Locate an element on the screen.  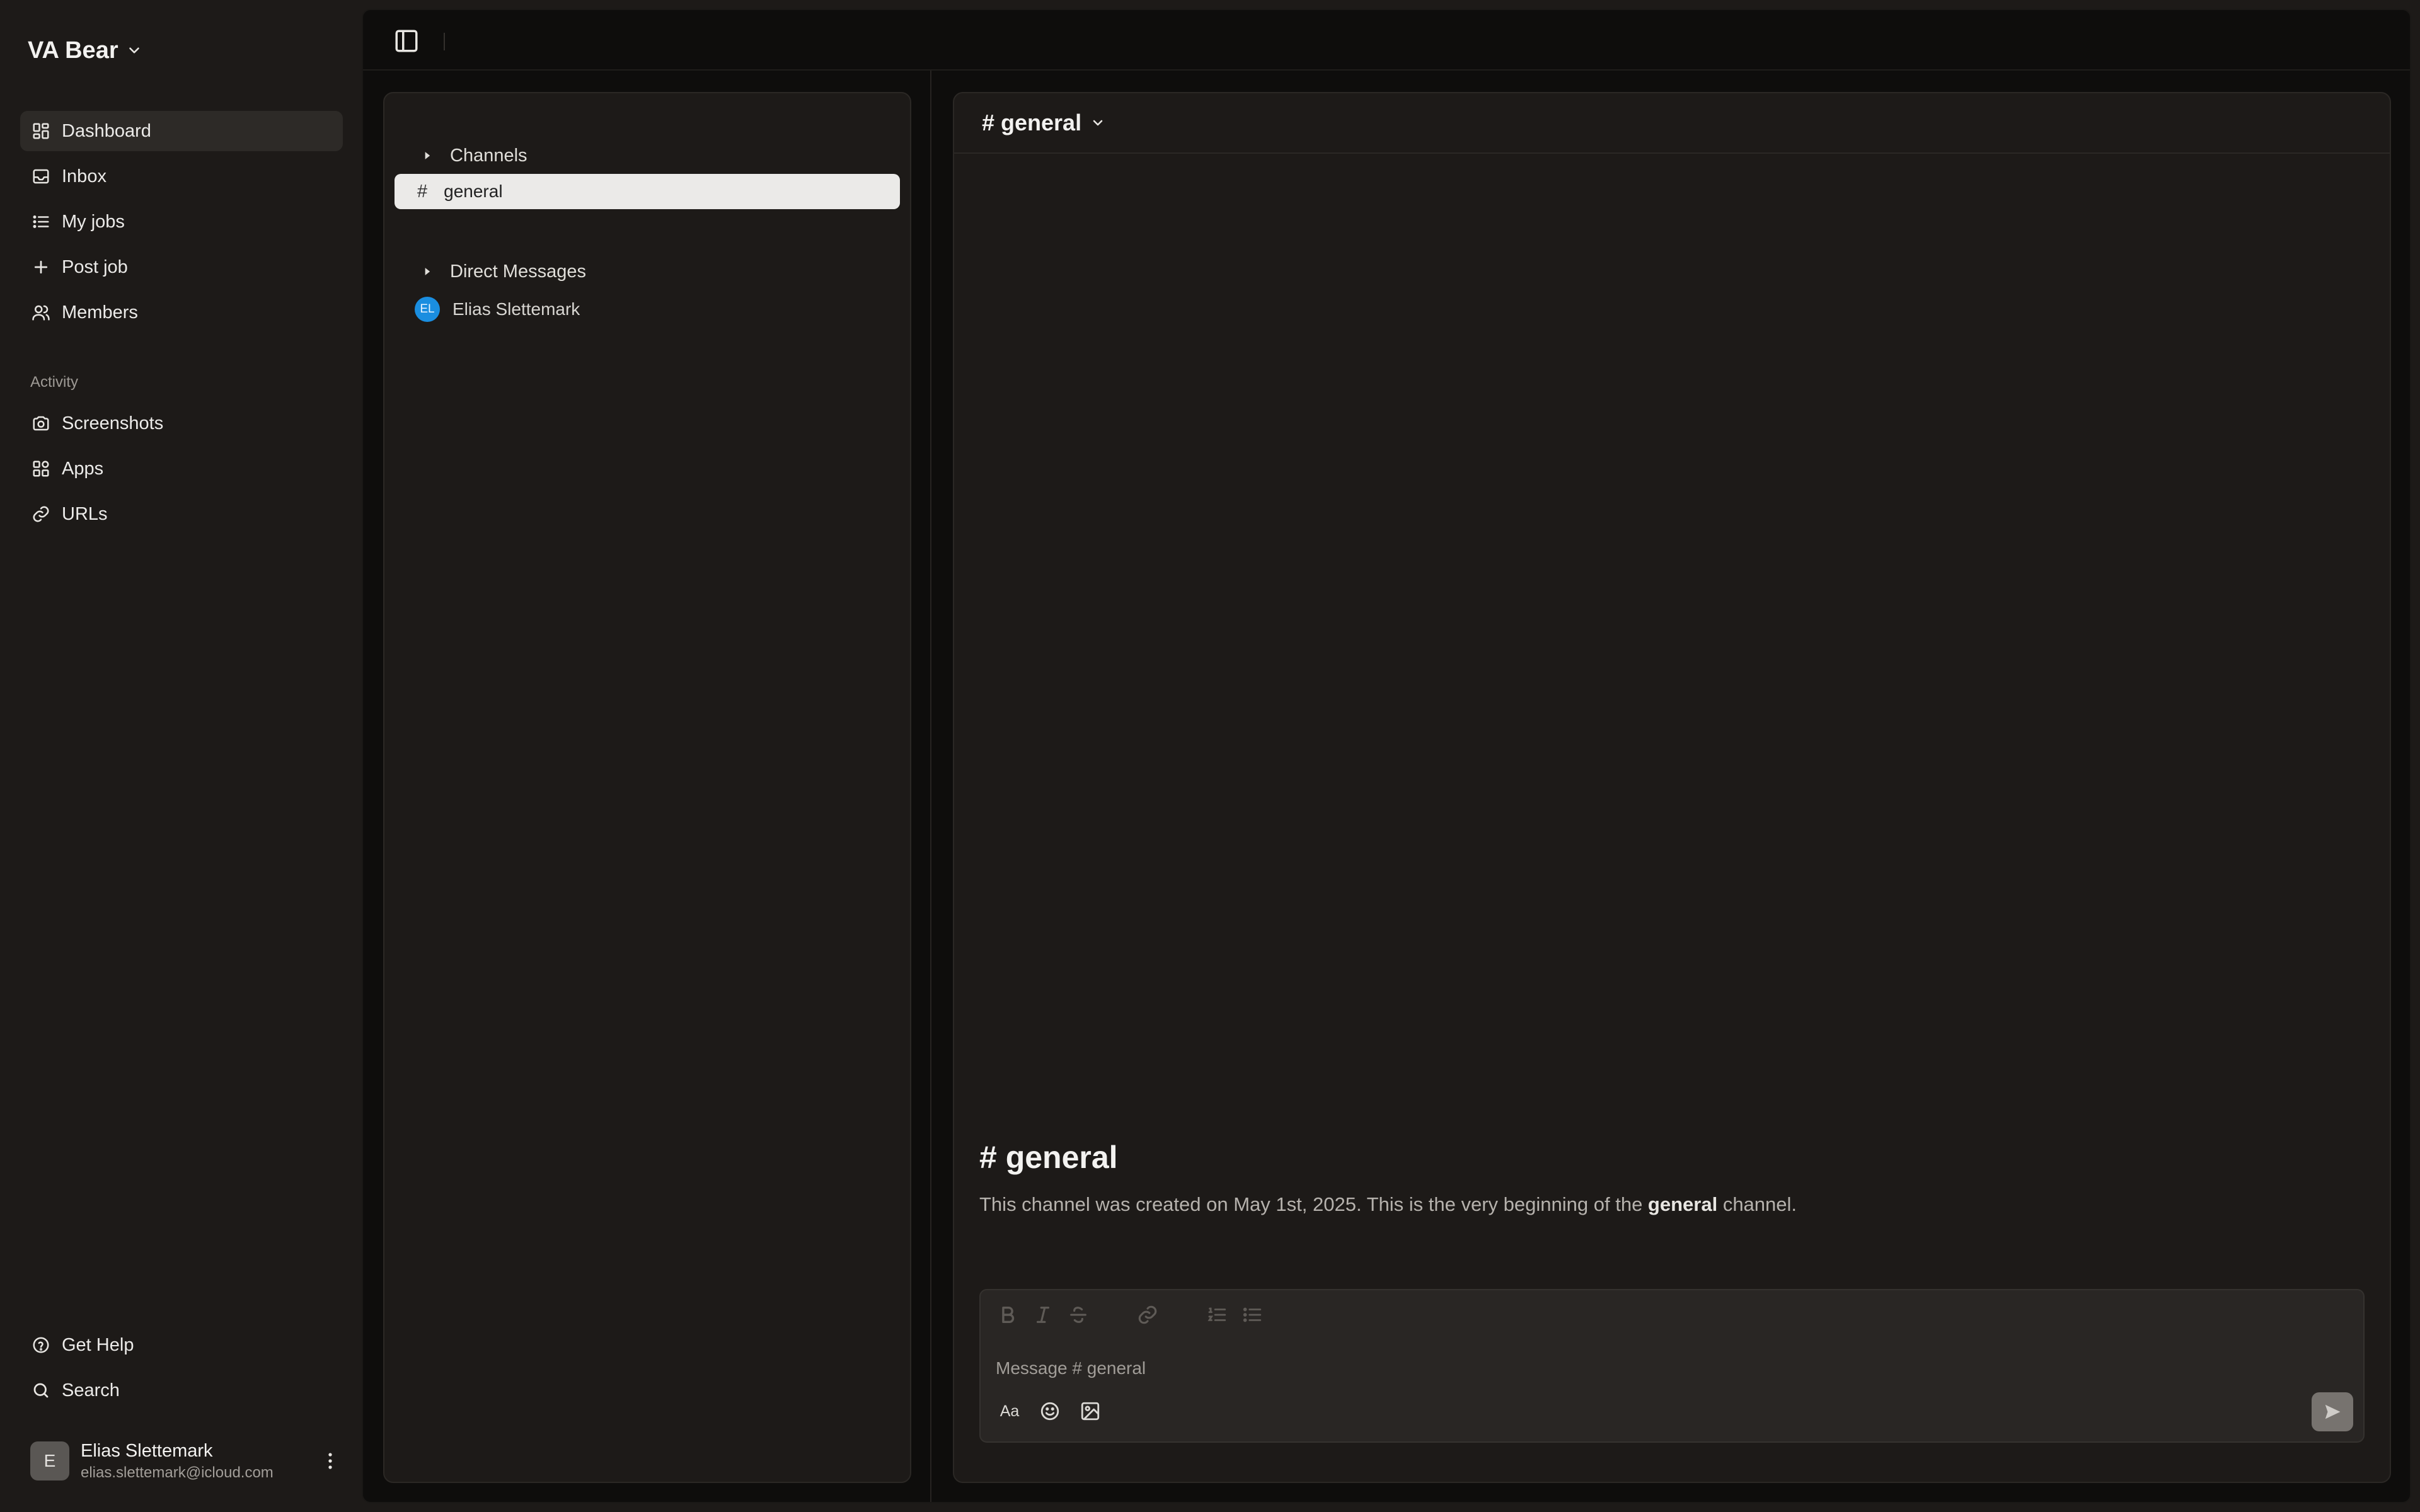
nav-item-label: Get Help is located at coordinates (98, 1344).